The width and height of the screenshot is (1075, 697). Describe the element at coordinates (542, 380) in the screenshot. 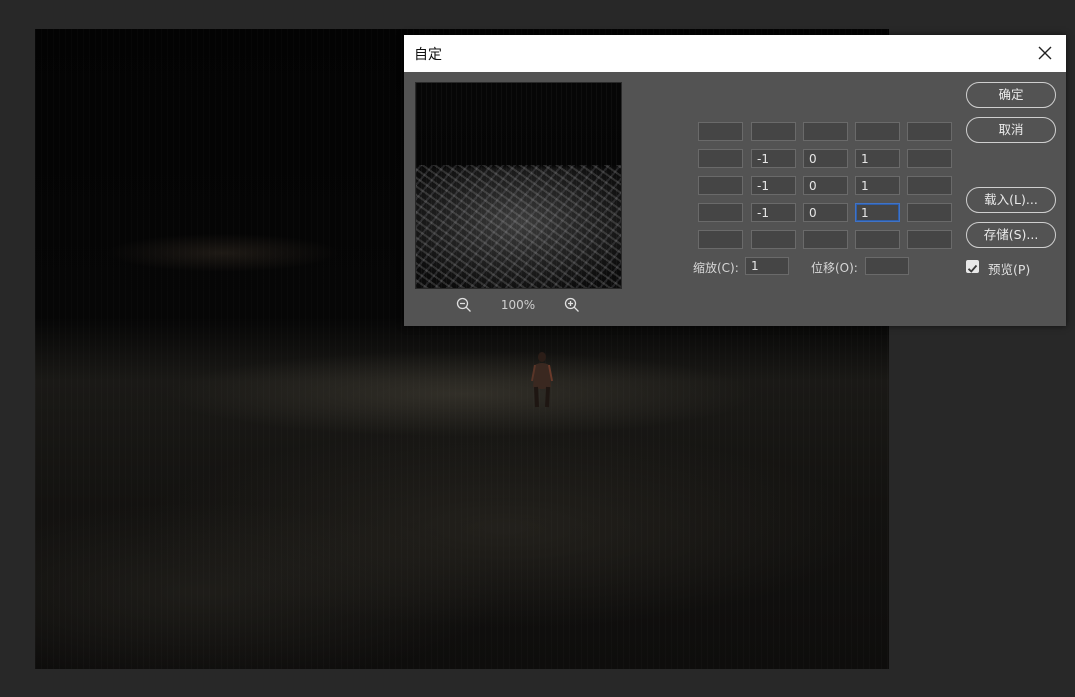

I see `person-figure` at that location.